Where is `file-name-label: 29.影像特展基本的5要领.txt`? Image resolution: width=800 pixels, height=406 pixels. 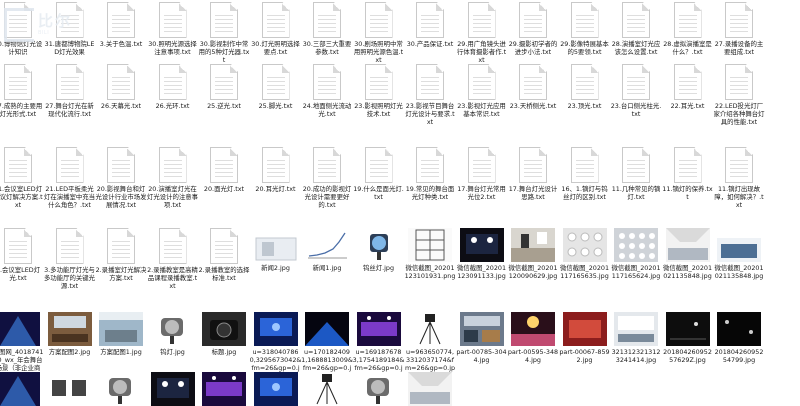
file-name-label: 29.影像特展基本的5要领.txt is located at coordinates (584, 48).